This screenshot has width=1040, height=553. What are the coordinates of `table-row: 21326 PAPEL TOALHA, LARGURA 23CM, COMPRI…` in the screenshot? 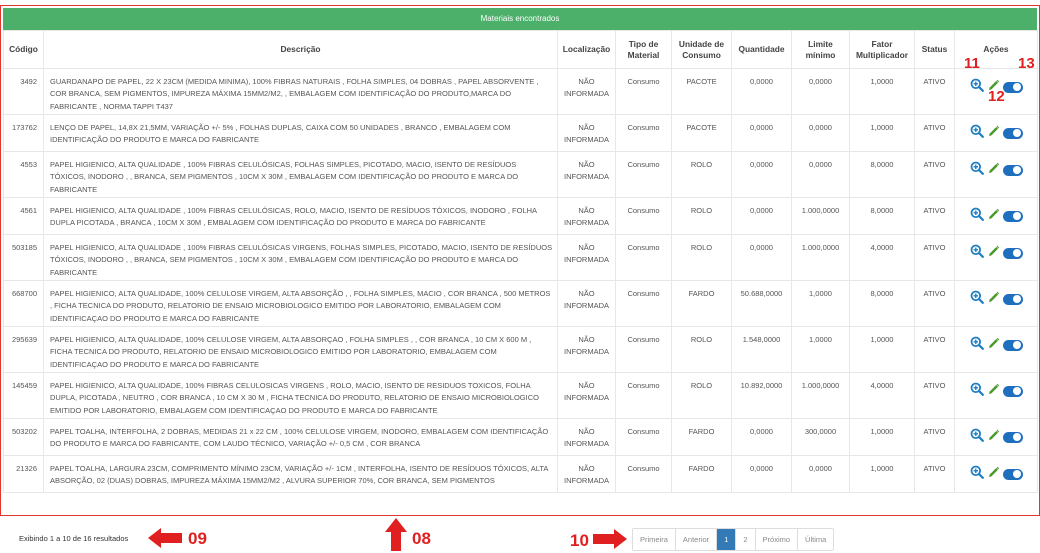 It's located at (520, 474).